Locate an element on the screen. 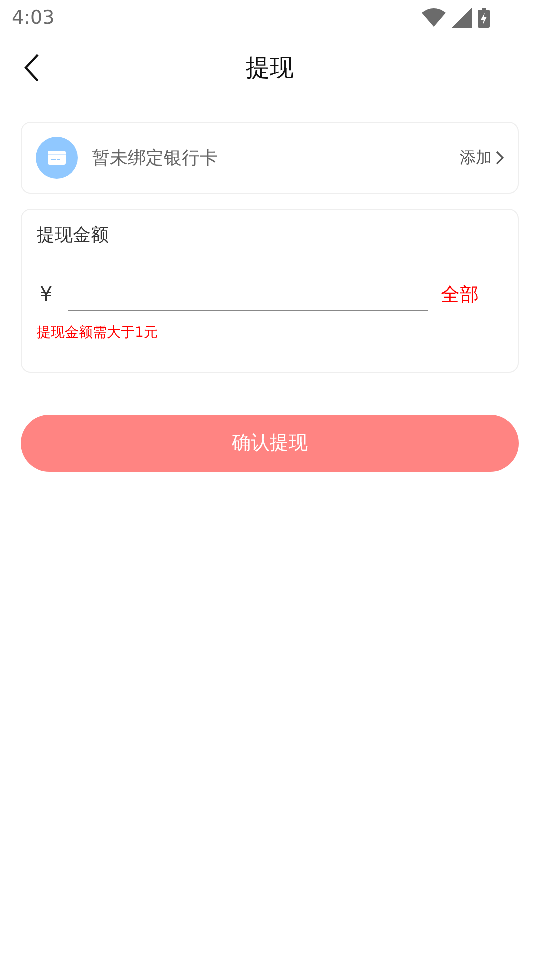  page-title: 提现 is located at coordinates (270, 68).